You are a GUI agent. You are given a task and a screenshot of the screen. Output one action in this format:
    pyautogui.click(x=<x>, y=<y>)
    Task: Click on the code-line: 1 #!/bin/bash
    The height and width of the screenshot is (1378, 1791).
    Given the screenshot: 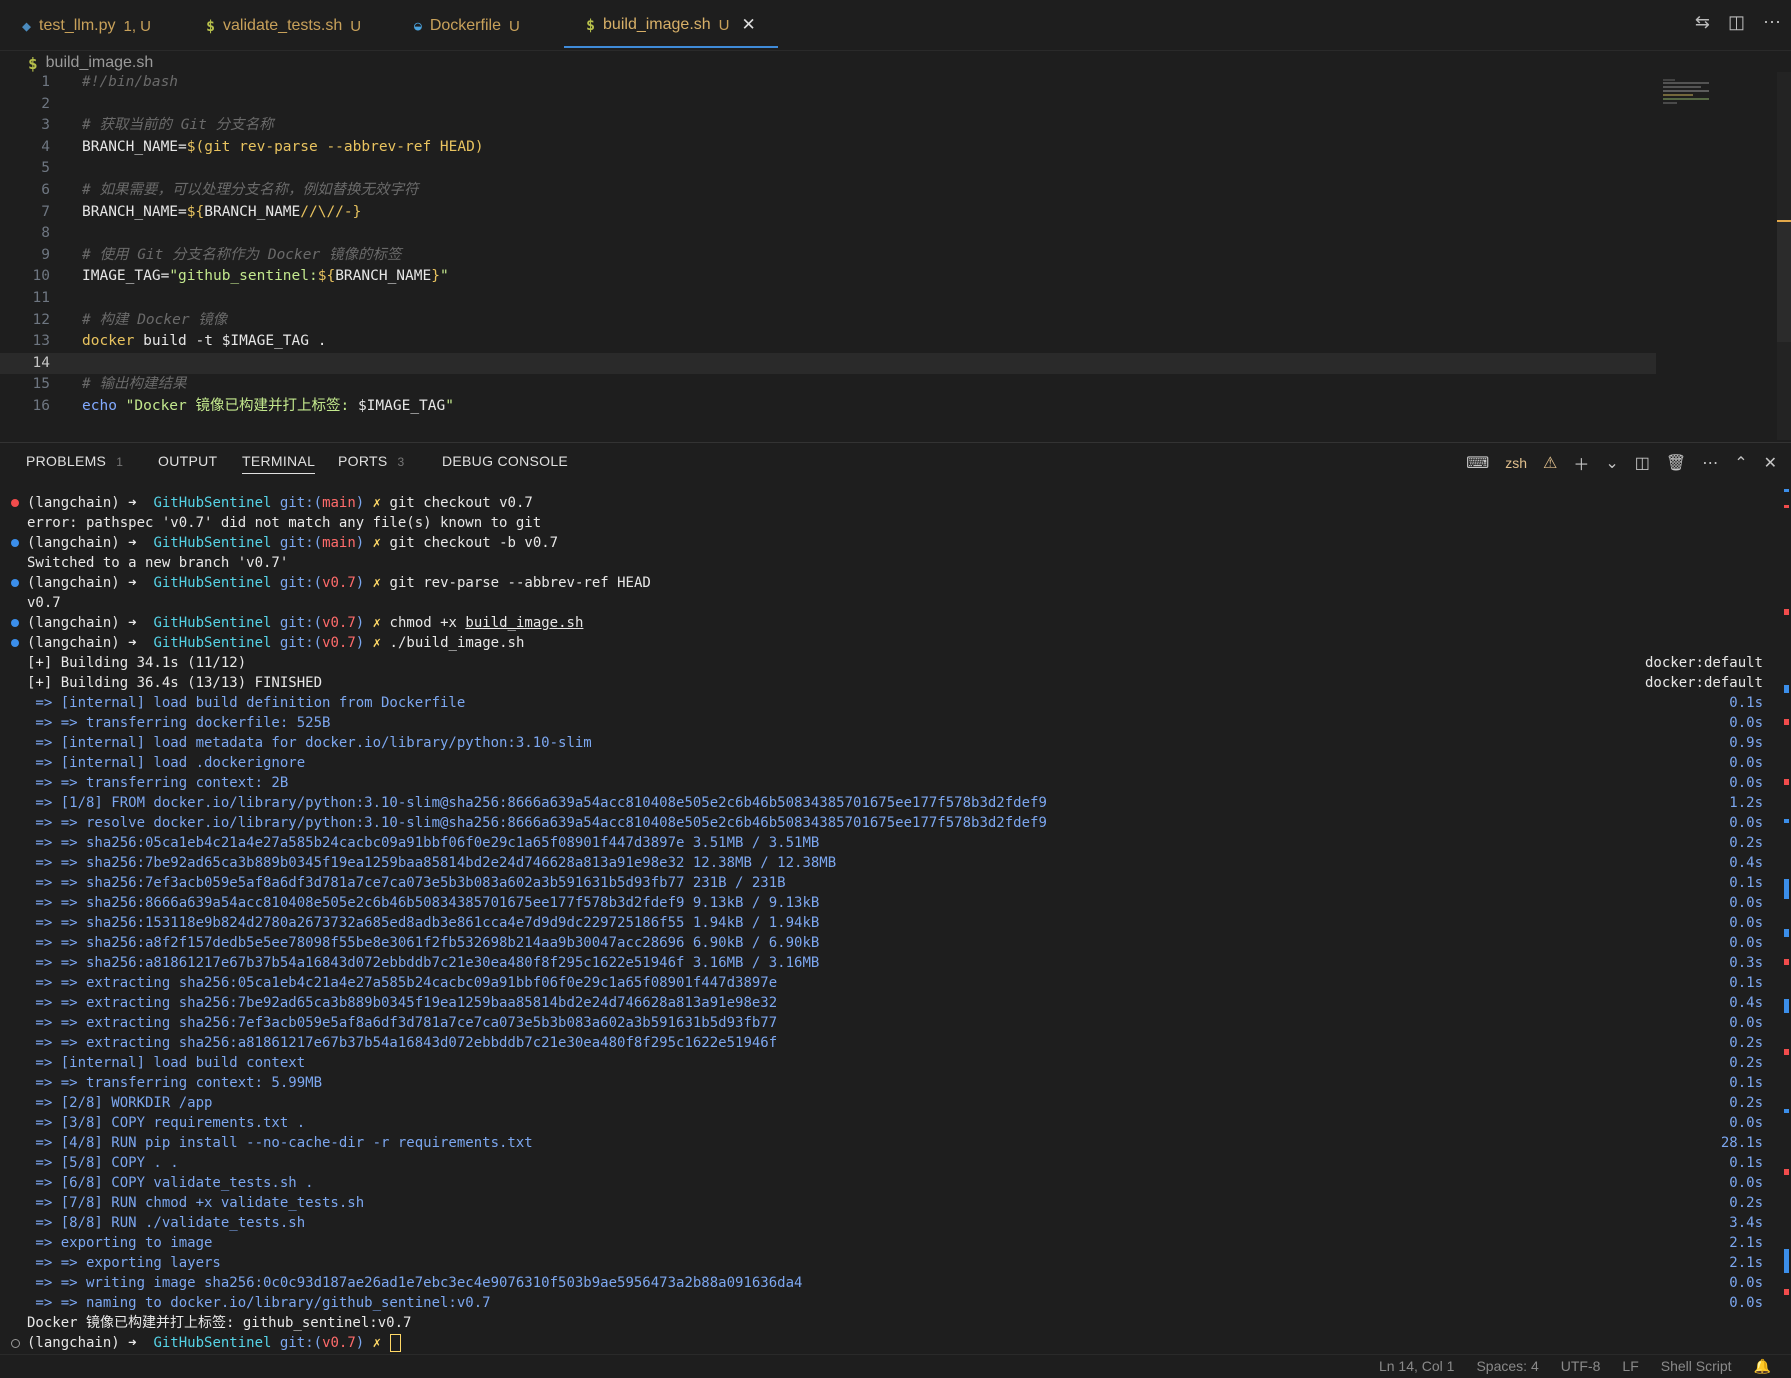 What is the action you would take?
    pyautogui.click(x=895, y=83)
    